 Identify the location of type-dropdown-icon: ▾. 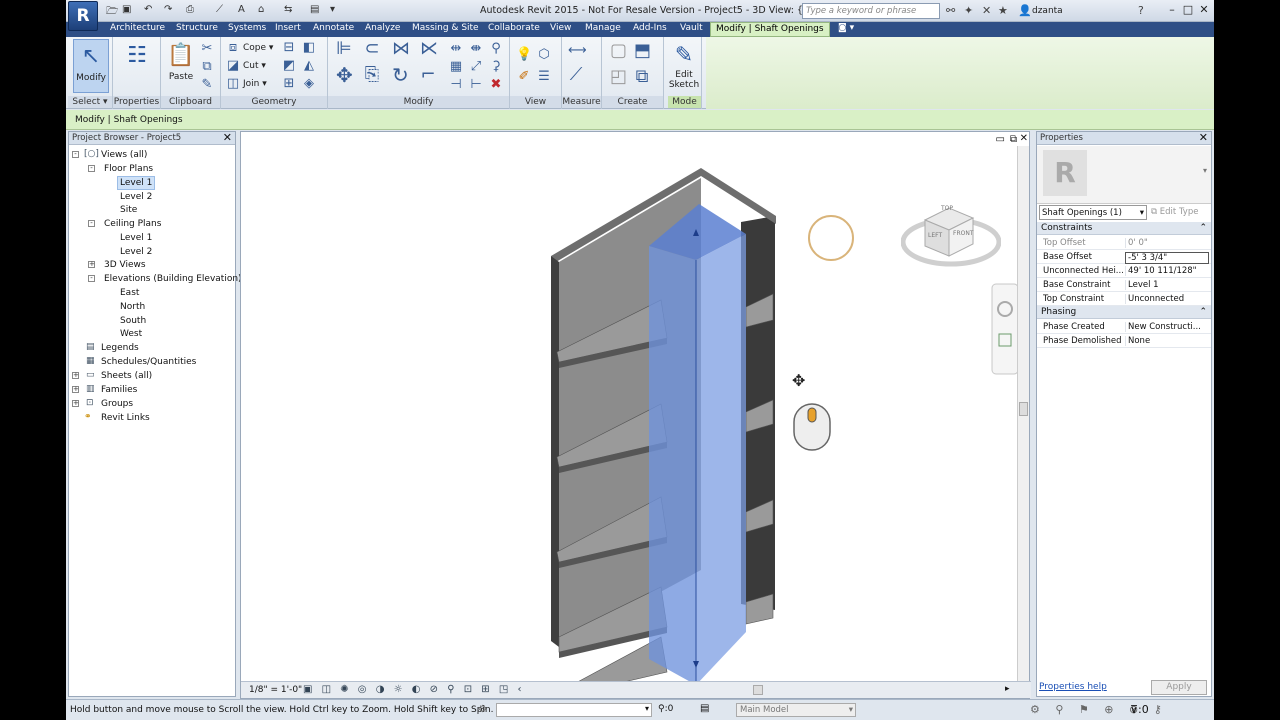
(1205, 170).